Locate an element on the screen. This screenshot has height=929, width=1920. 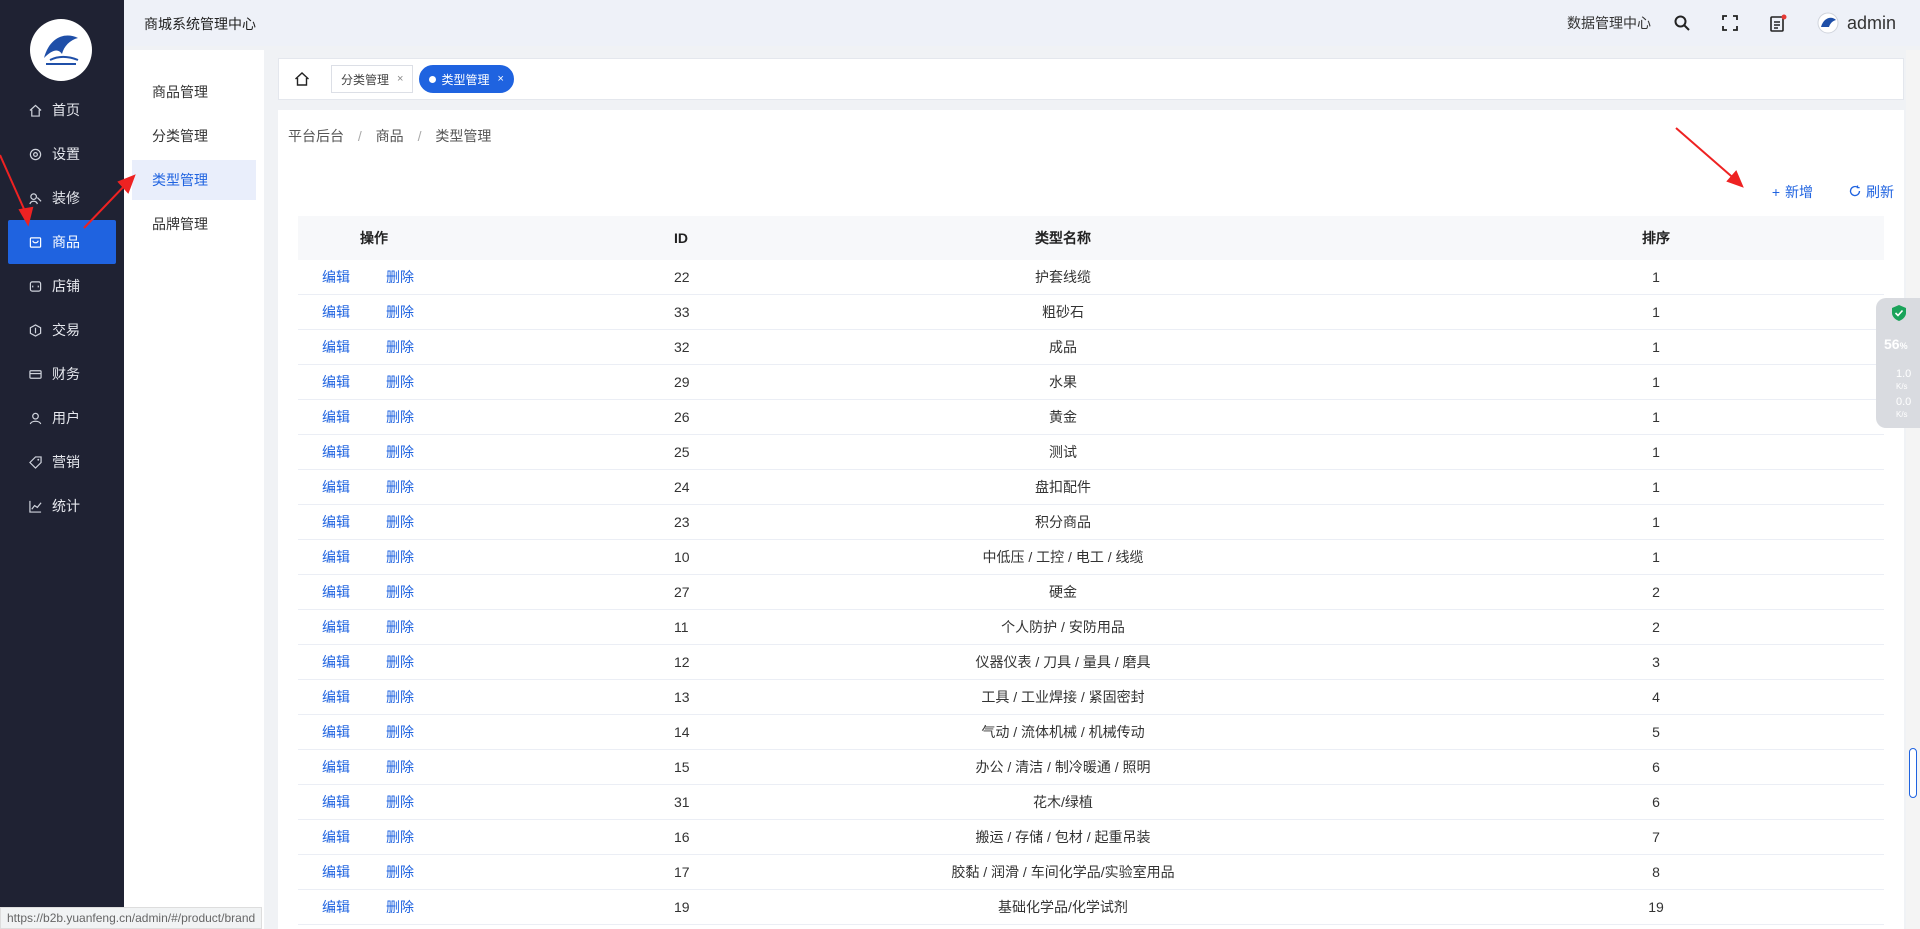
data-center-link: 数据管理中心 is located at coordinates (1609, 23).